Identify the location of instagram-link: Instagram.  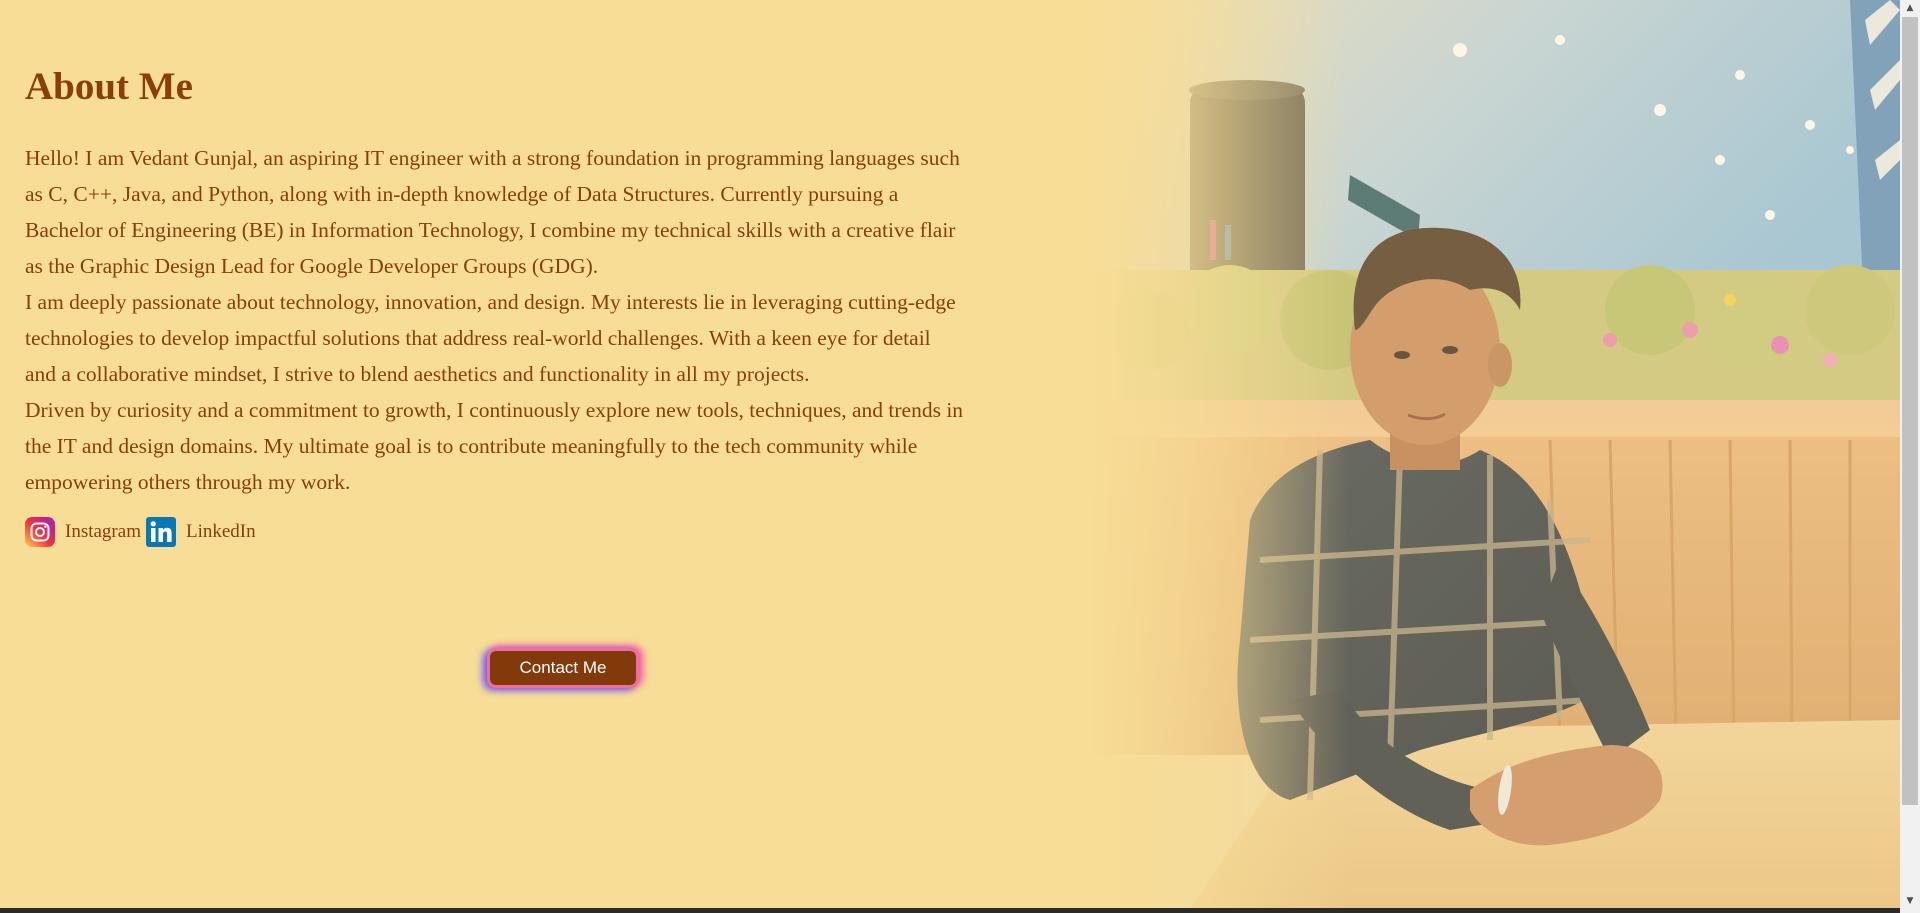
(83, 531).